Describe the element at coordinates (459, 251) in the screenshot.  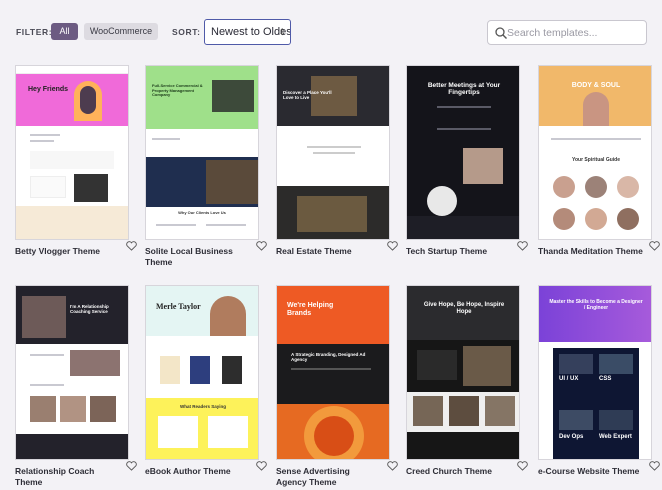
I see `template-title: Tech Startup Theme` at that location.